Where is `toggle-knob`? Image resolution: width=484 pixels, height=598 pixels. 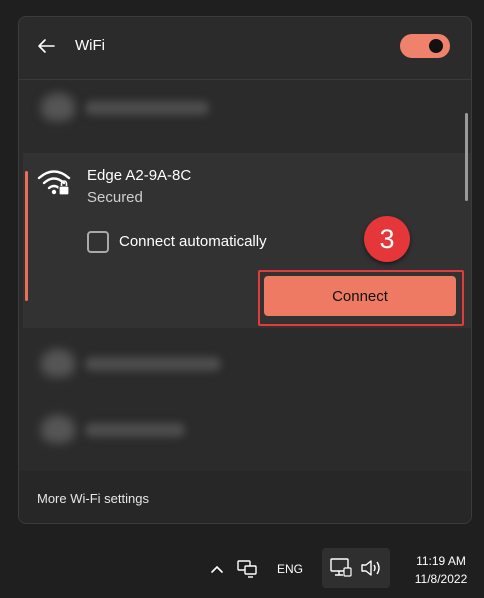 toggle-knob is located at coordinates (436, 46).